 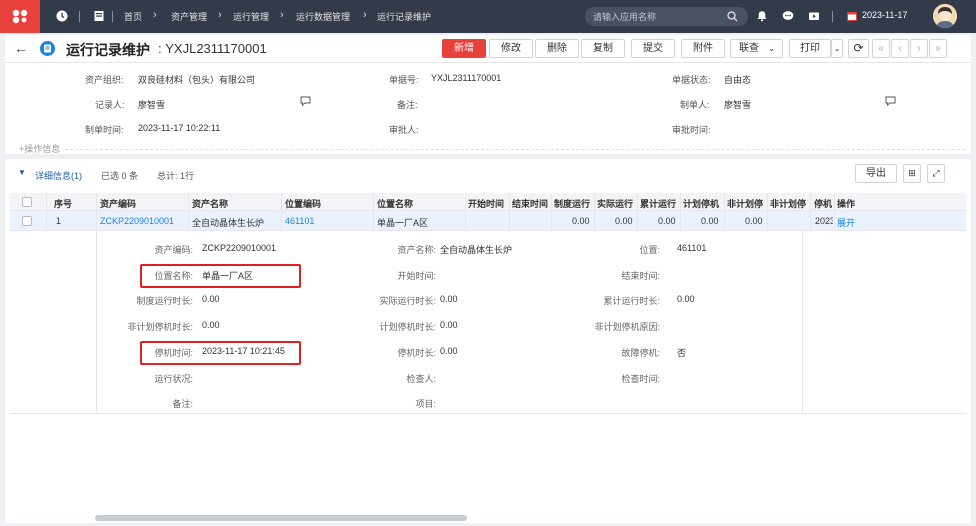 I want to click on detail-fault-stop-value: 否, so click(x=682, y=353).